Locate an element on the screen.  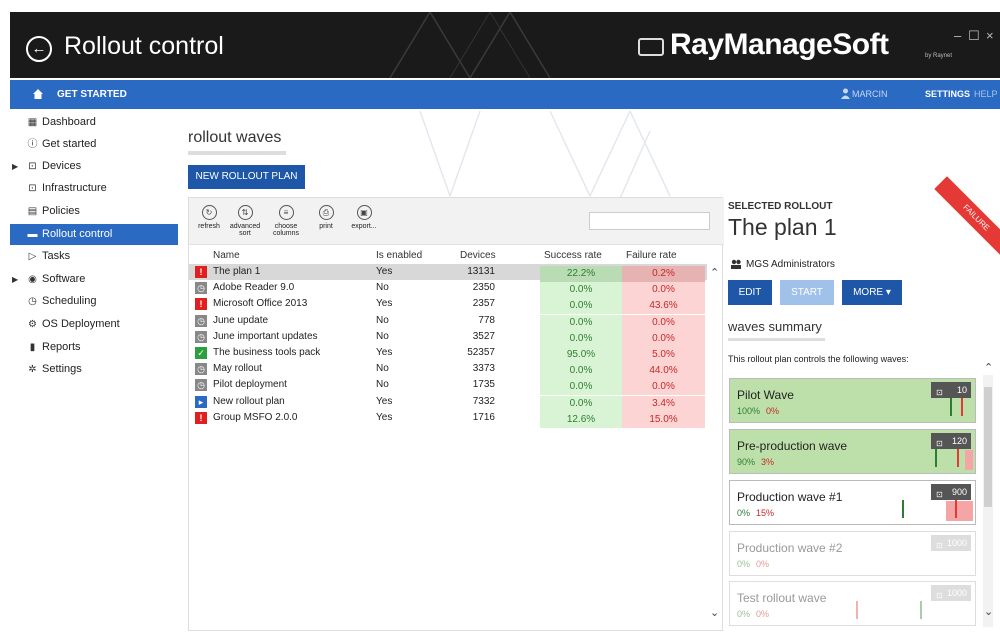
wave-device-count-badge: ⊡ 10 is located at coordinates (951, 390).